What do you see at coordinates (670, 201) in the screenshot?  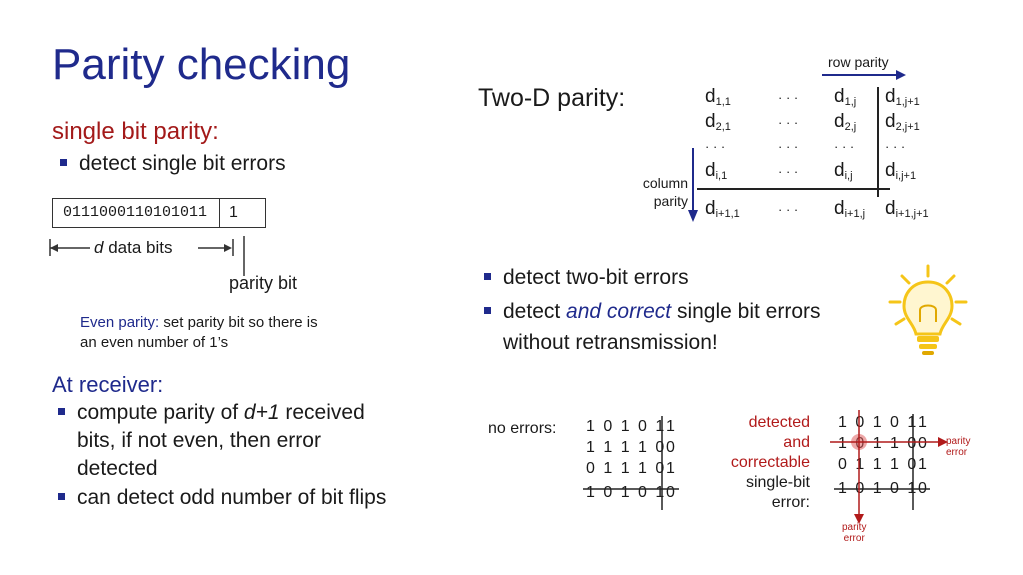 I see `column-parity-2: parity` at bounding box center [670, 201].